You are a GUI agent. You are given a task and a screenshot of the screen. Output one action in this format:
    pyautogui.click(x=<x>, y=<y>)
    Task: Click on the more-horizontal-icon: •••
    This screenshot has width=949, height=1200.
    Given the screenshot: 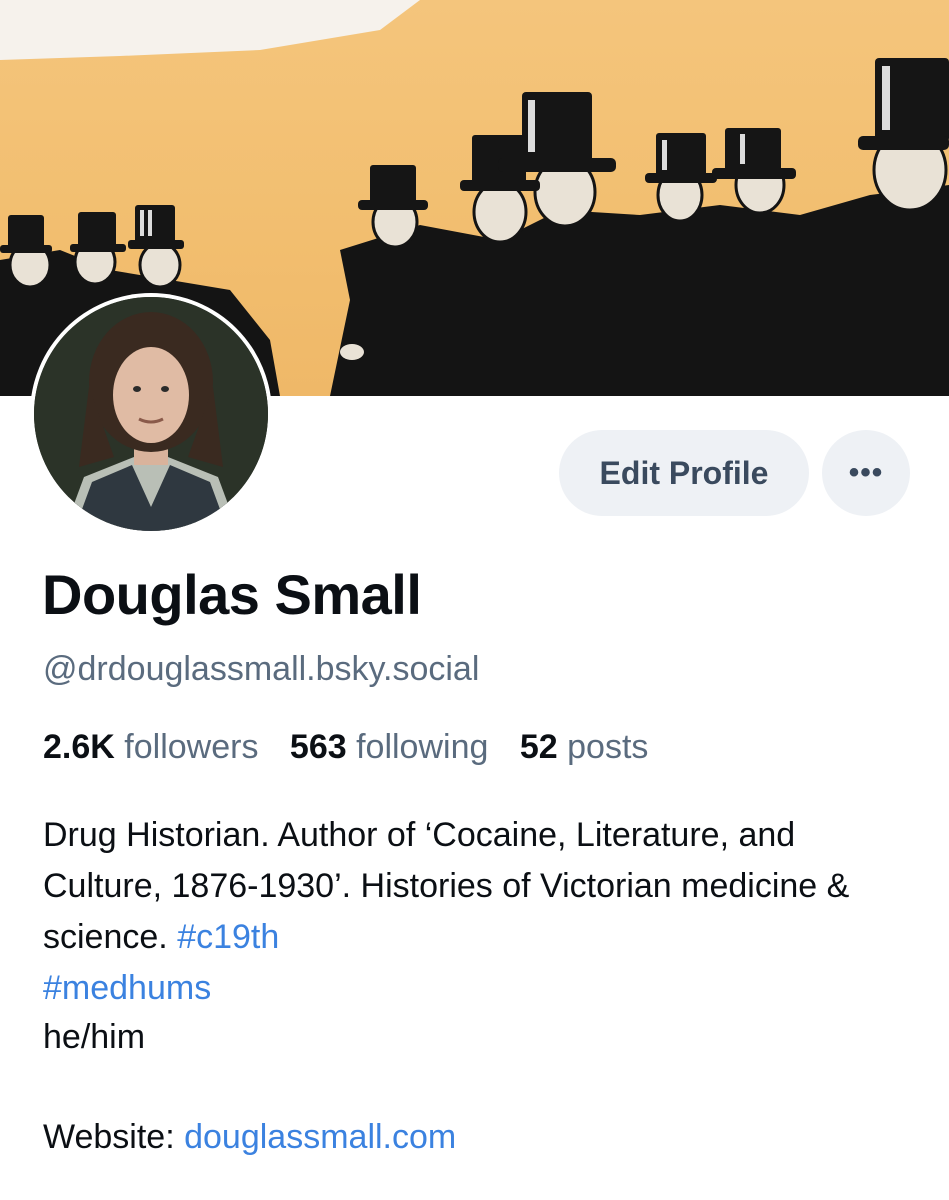 What is the action you would take?
    pyautogui.click(x=866, y=472)
    